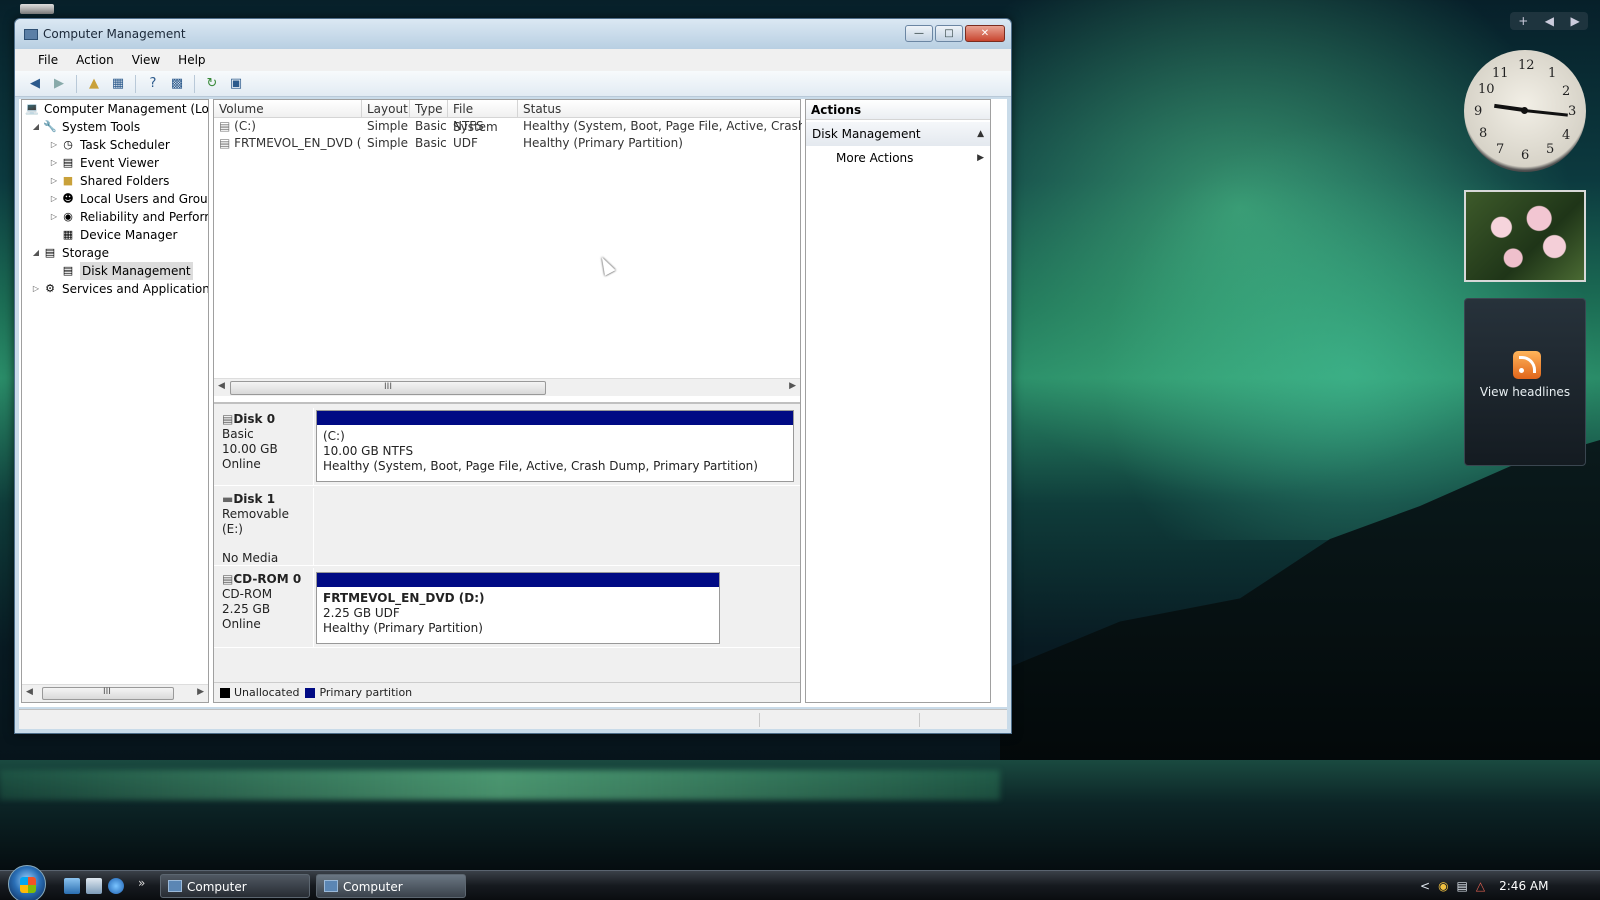  What do you see at coordinates (366, 692) in the screenshot?
I see `legend-label: Primary partition` at bounding box center [366, 692].